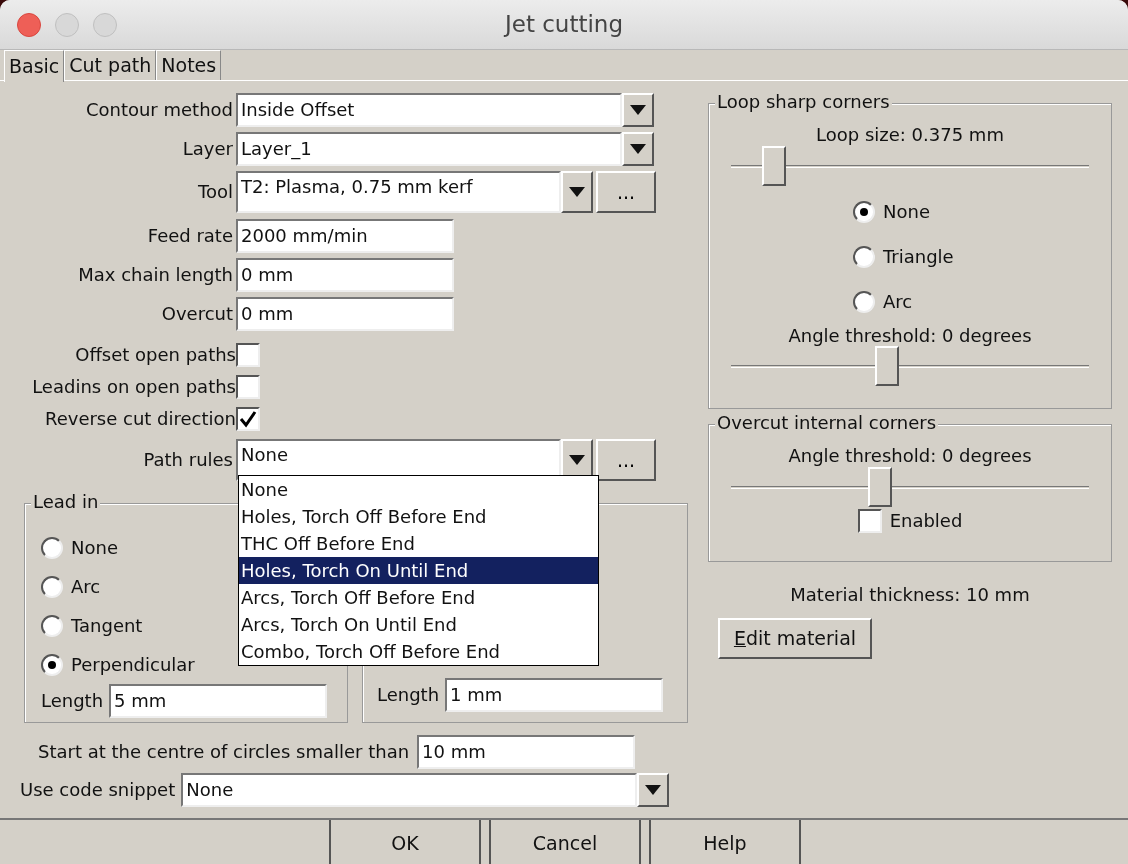  Describe the element at coordinates (29, 24) in the screenshot. I see `close-button` at that location.